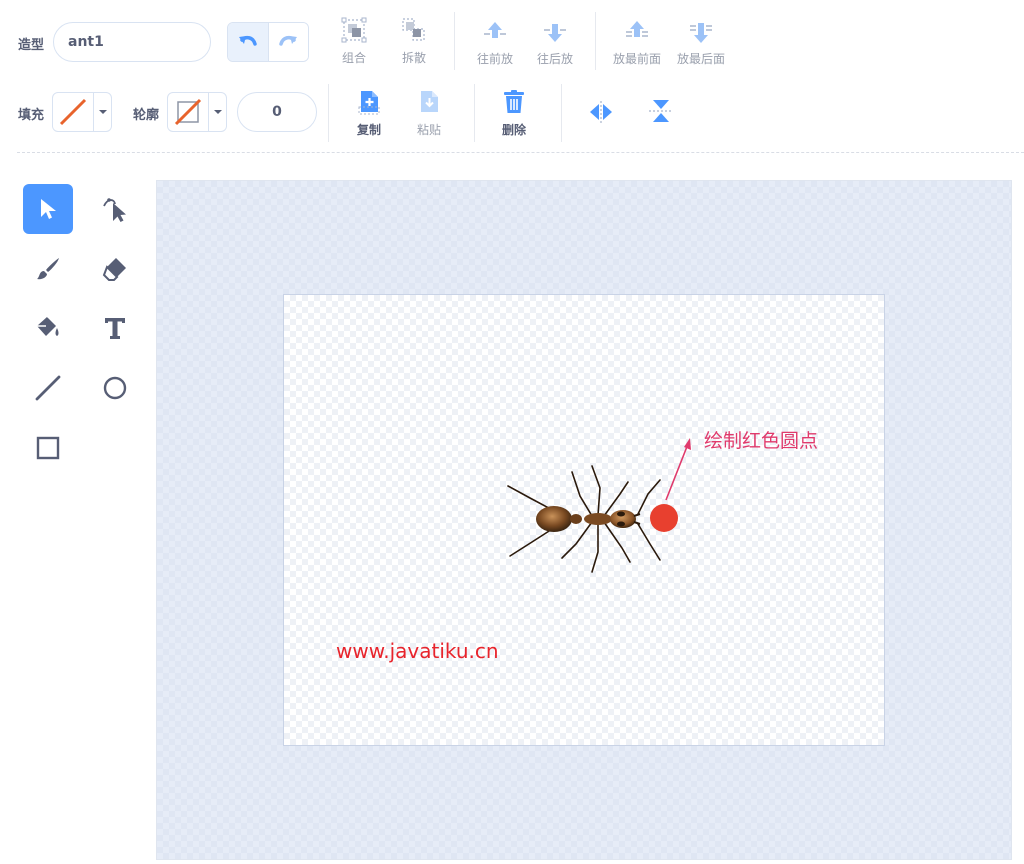 This screenshot has height=864, width=1024. I want to click on brush-tool, so click(48, 269).